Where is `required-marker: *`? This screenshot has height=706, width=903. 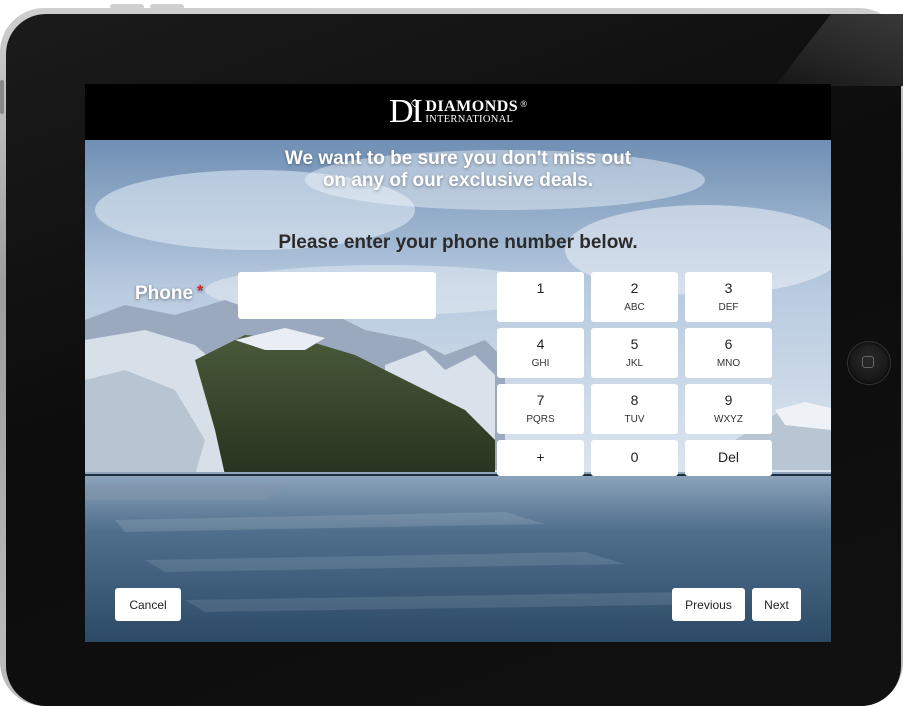 required-marker: * is located at coordinates (200, 291).